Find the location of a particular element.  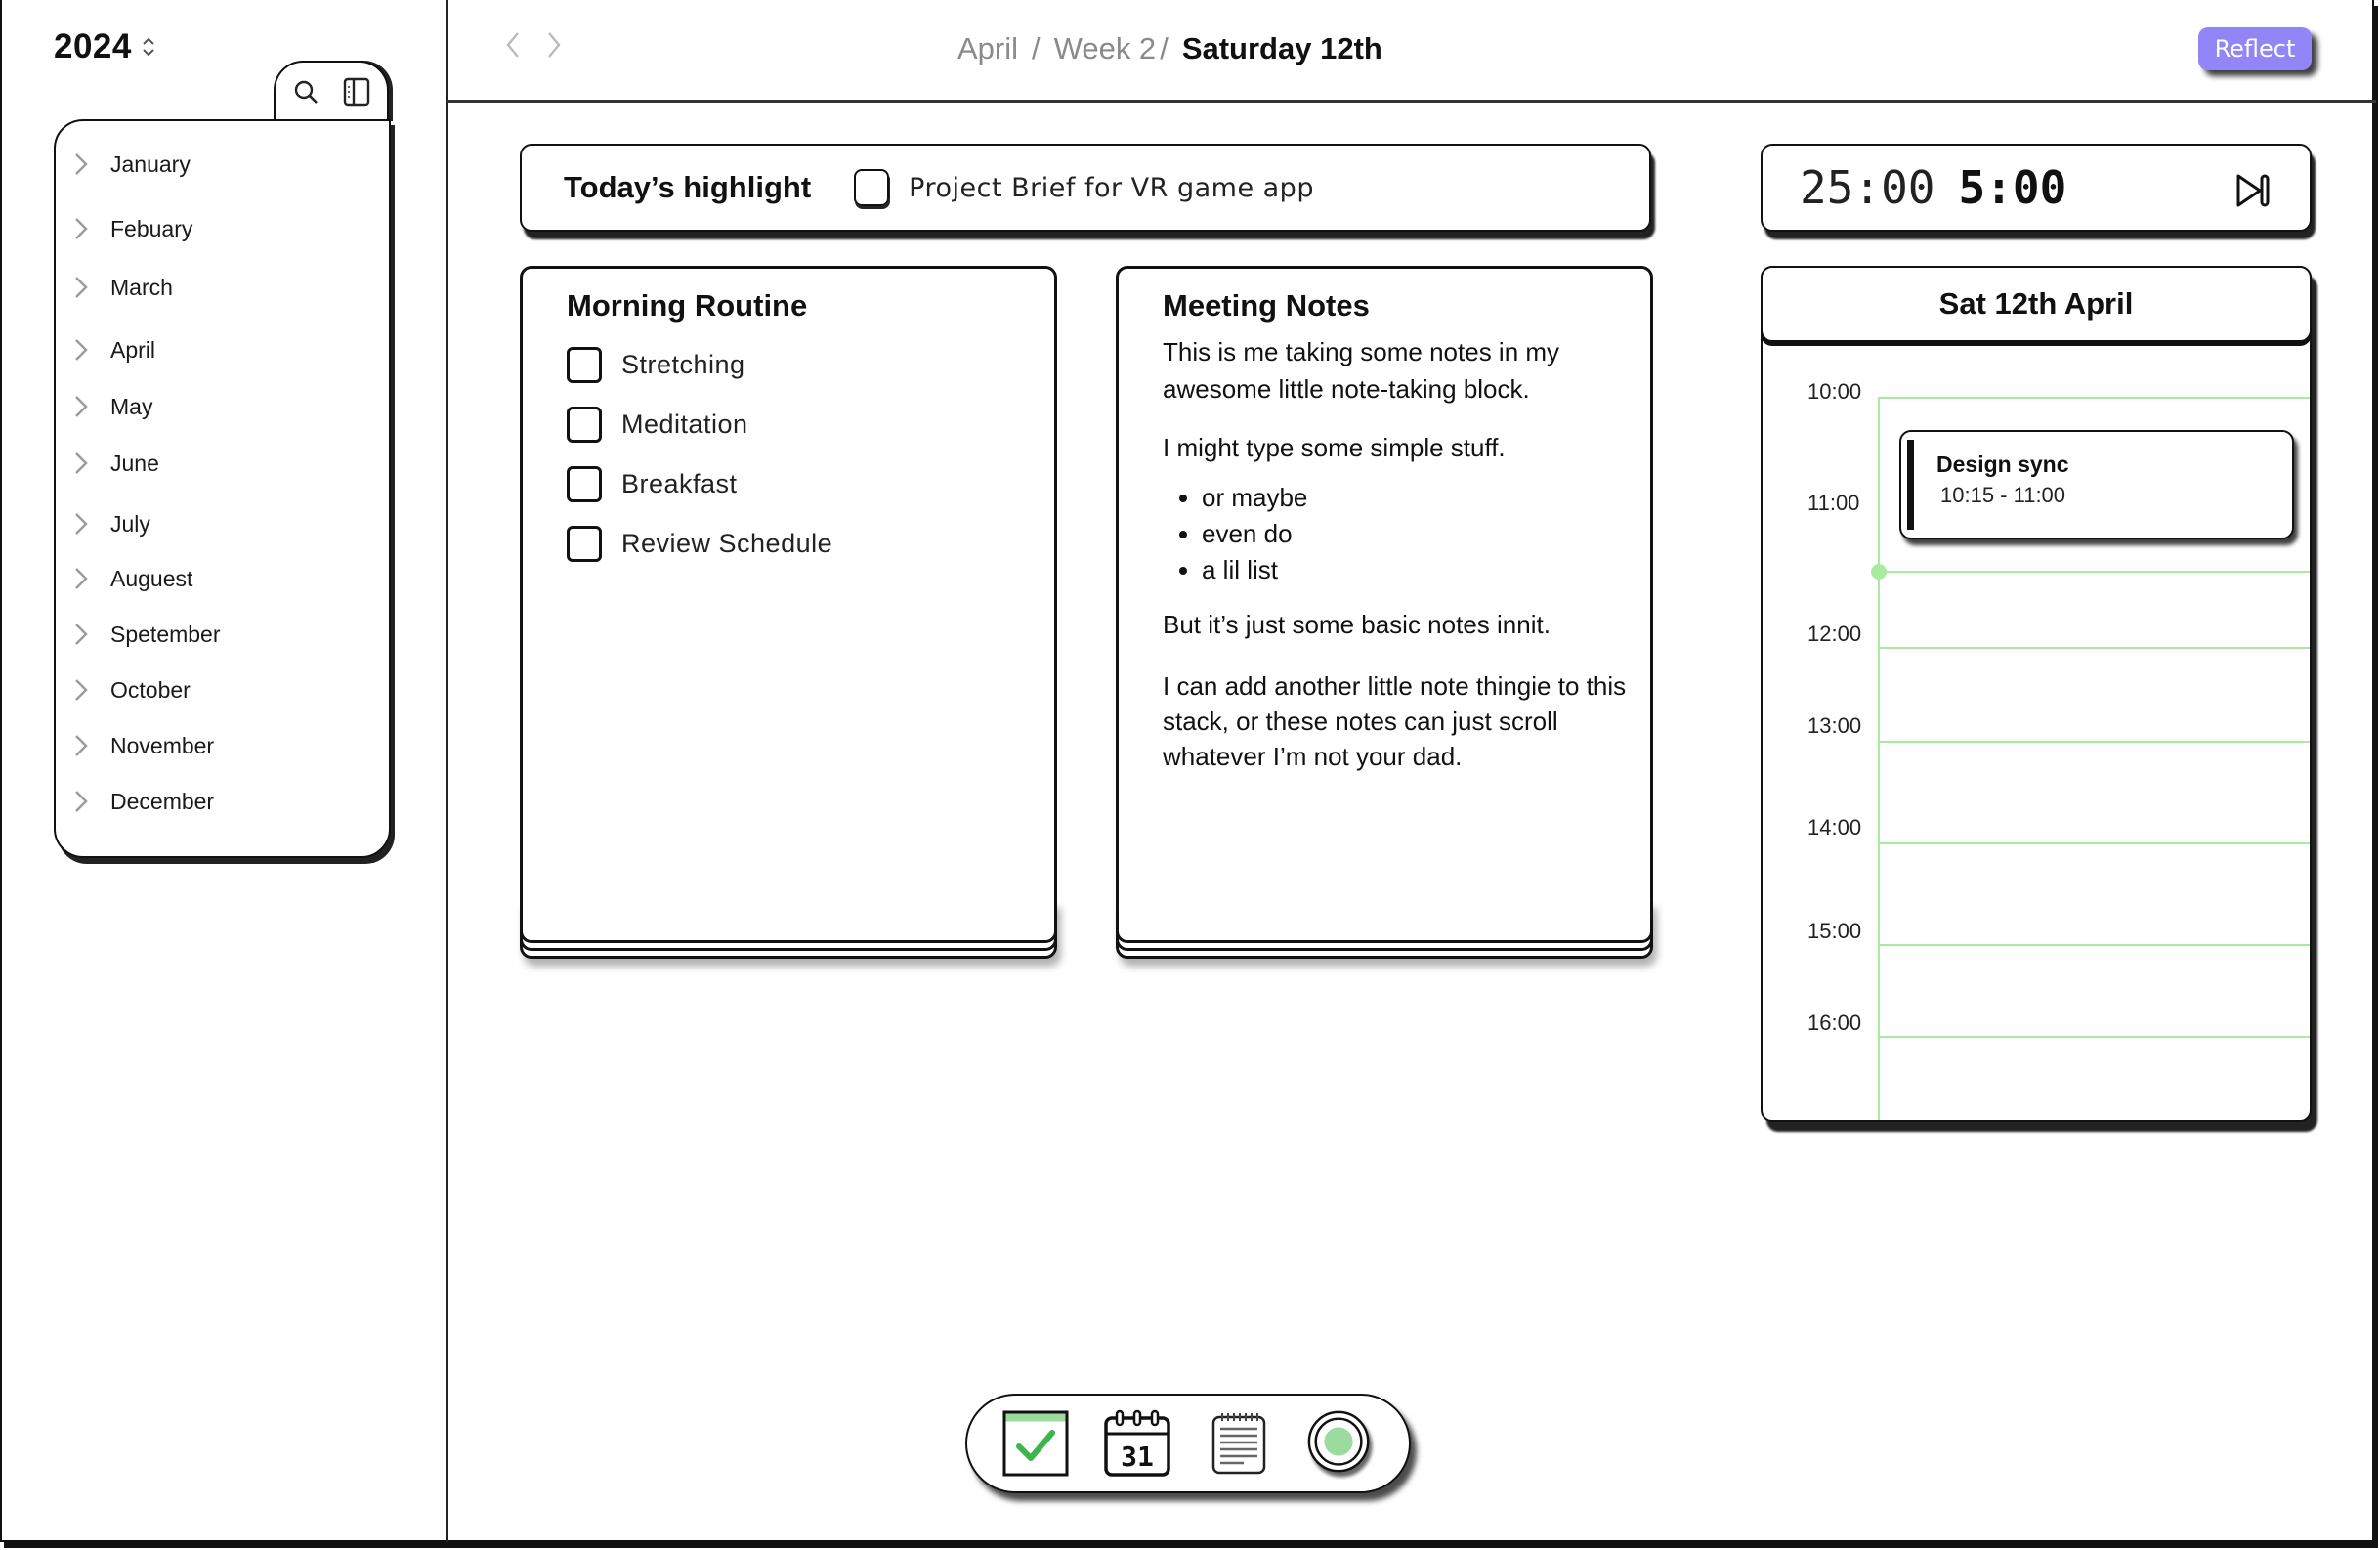

checkbox-check-icon is located at coordinates (1035, 1443).